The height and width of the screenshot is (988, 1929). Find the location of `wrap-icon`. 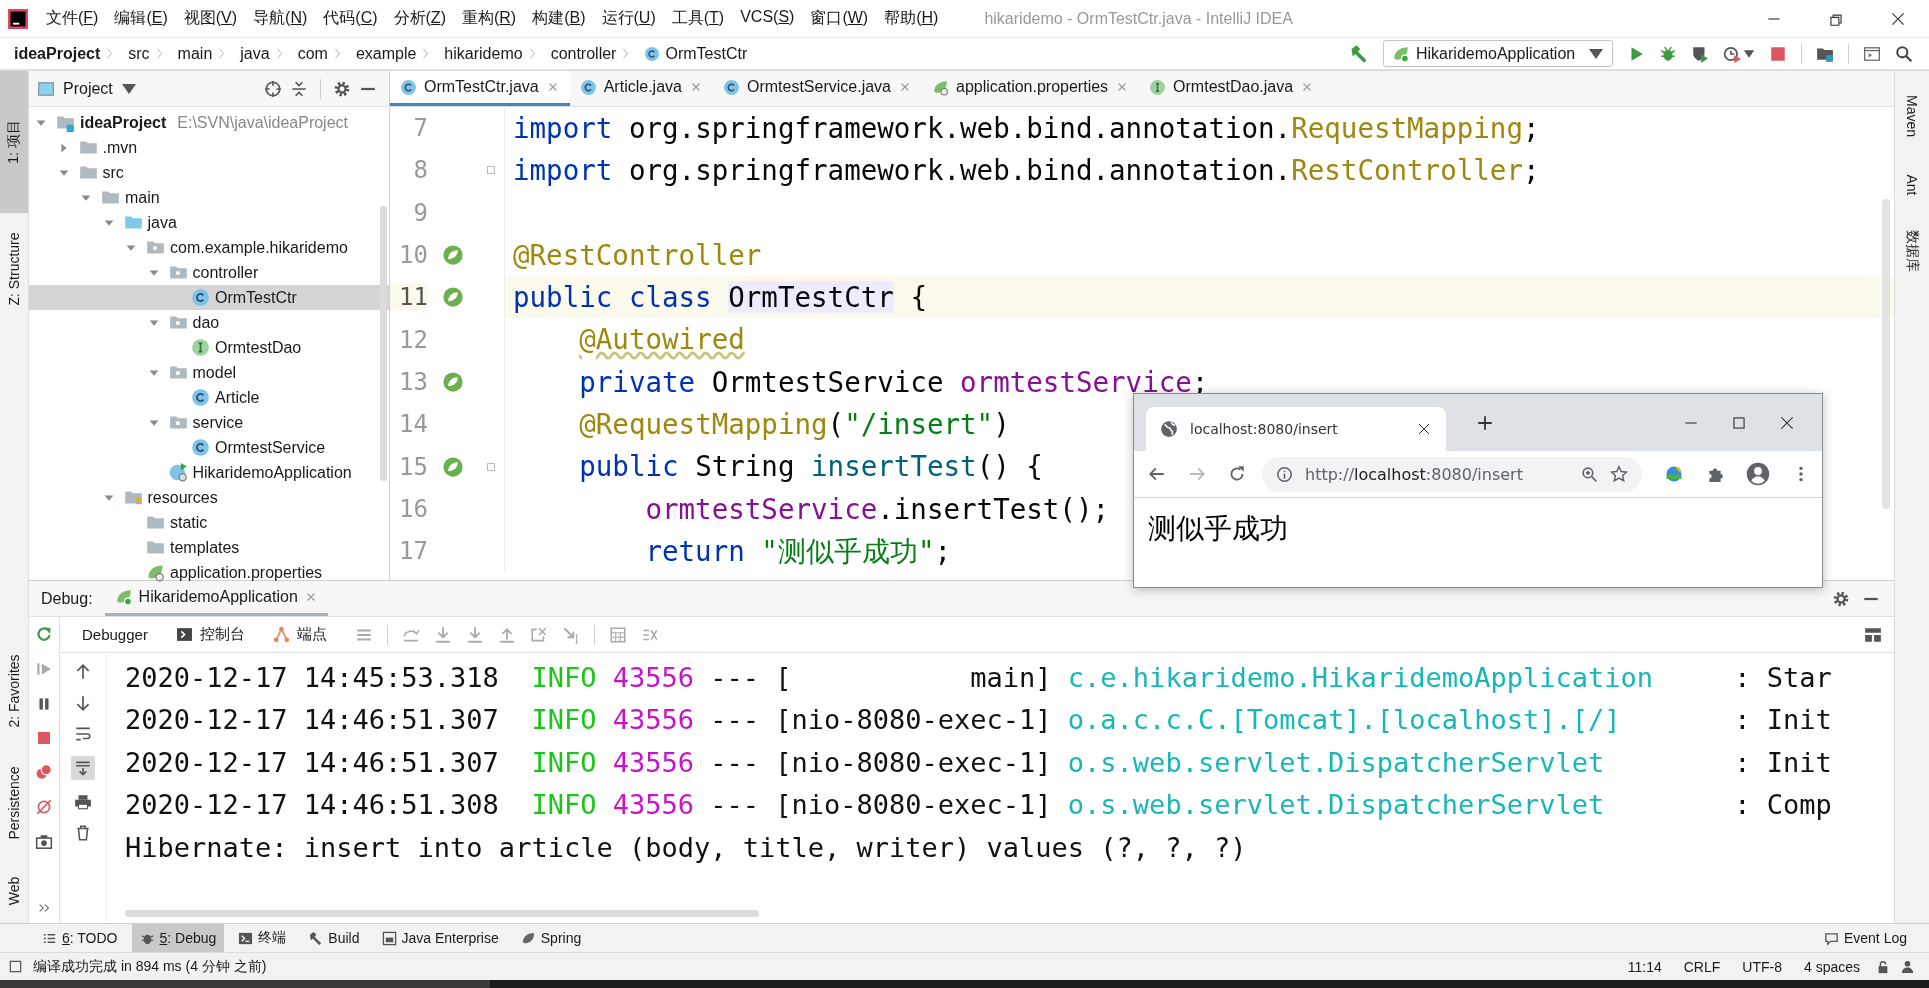

wrap-icon is located at coordinates (83, 734).